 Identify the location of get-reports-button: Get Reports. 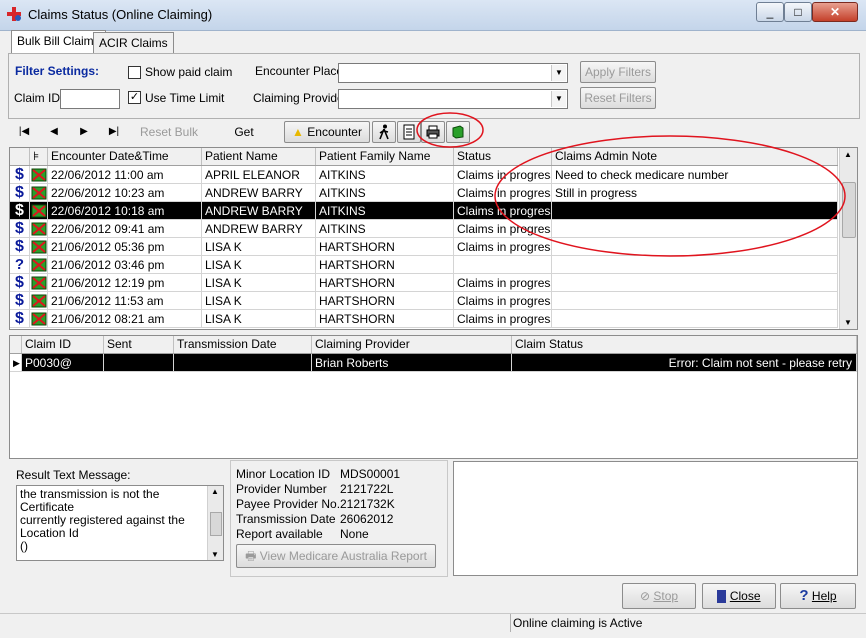
(244, 140).